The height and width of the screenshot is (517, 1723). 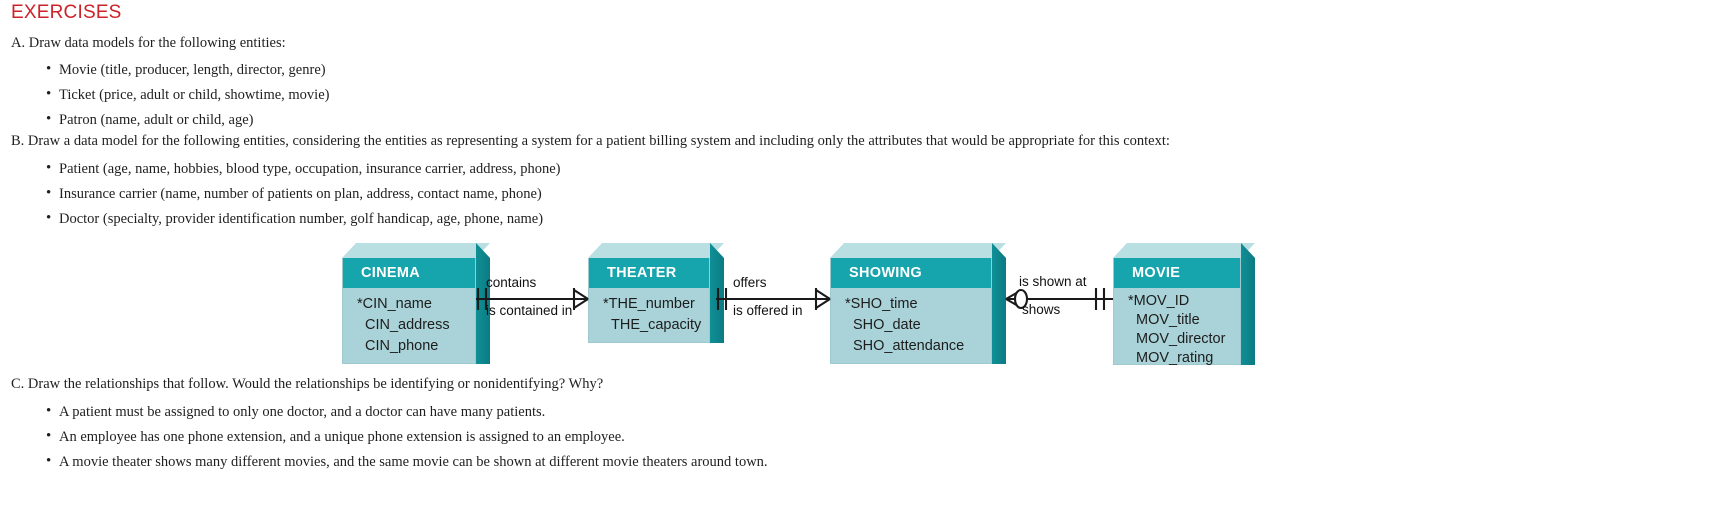 I want to click on attribute: *SHO_time, so click(x=881, y=304).